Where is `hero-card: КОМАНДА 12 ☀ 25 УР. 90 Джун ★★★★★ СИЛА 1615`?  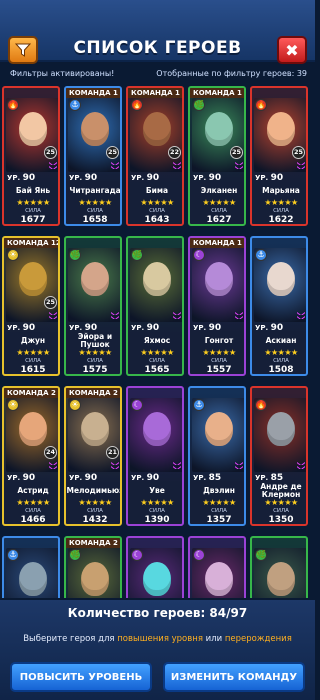 hero-card: КОМАНДА 12 ☀ 25 УР. 90 Джун ★★★★★ СИЛА 1615 is located at coordinates (31, 306).